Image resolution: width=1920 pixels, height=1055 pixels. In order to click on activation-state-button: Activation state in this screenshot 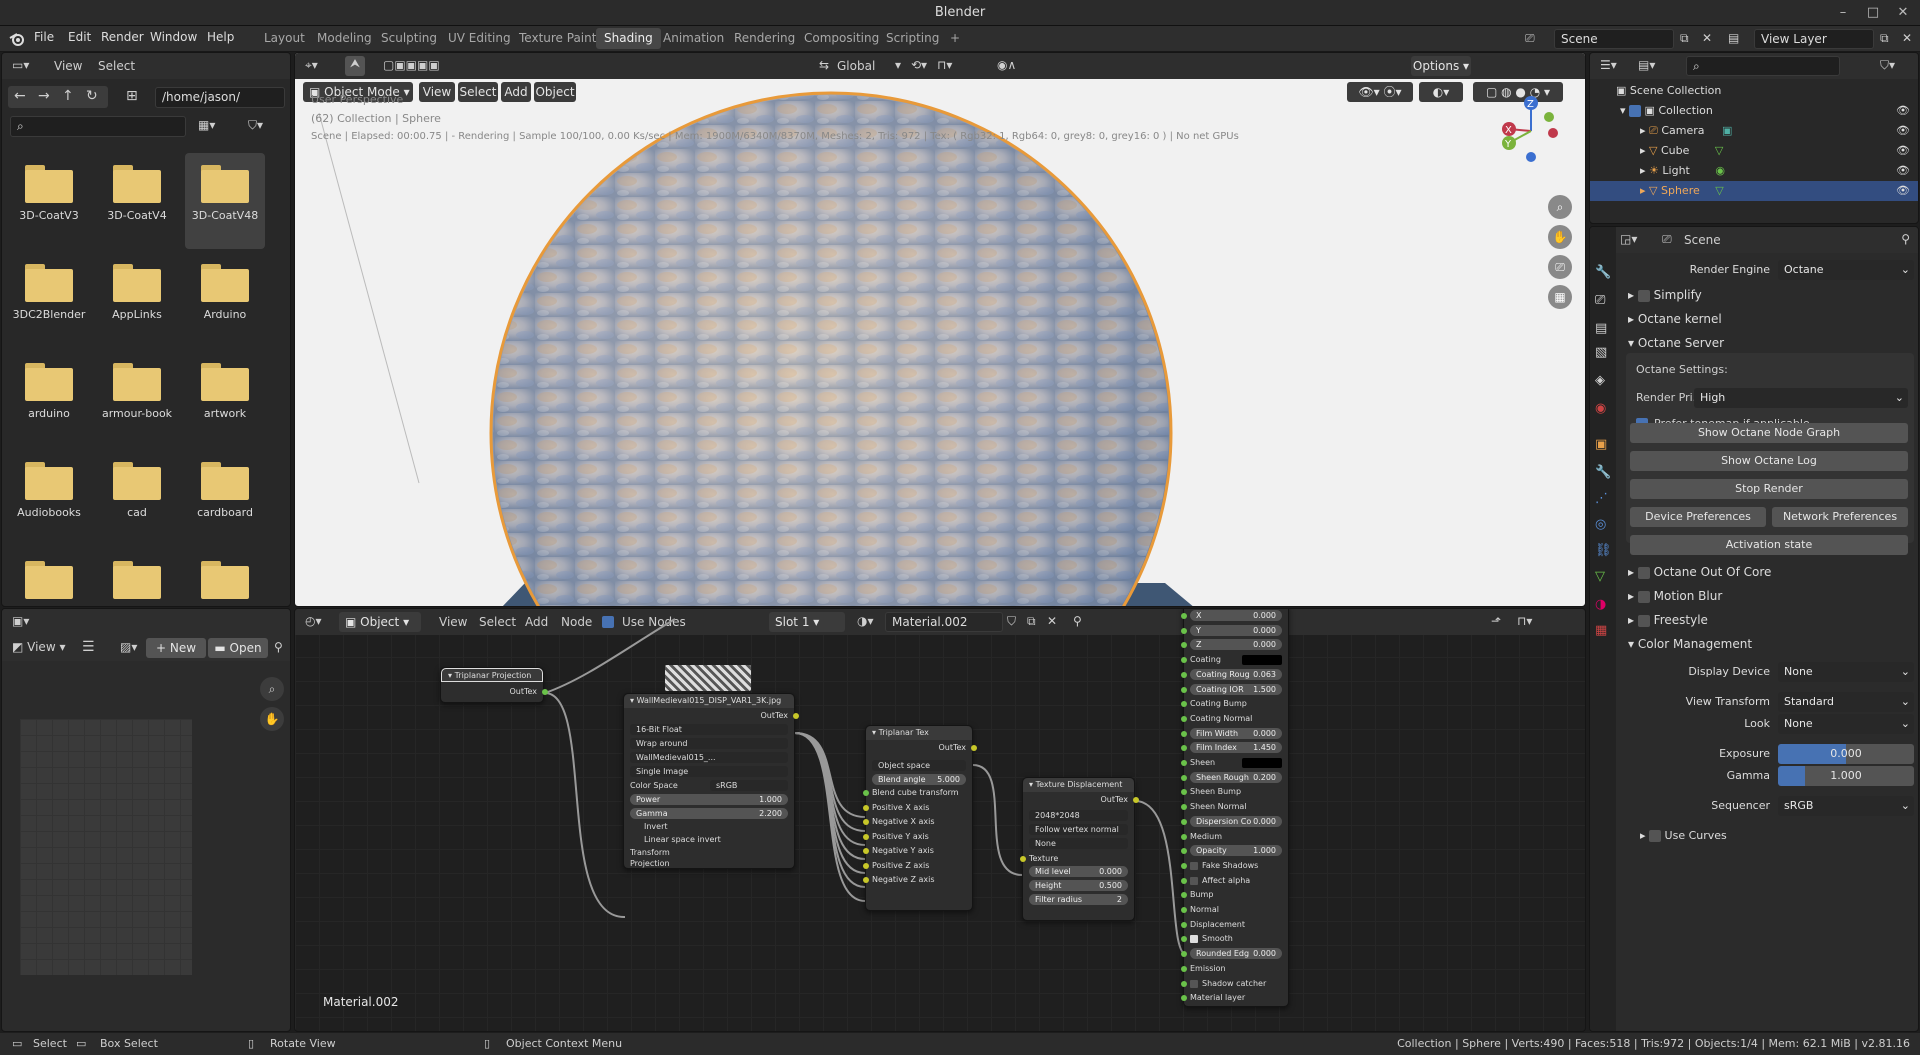, I will do `click(1769, 545)`.